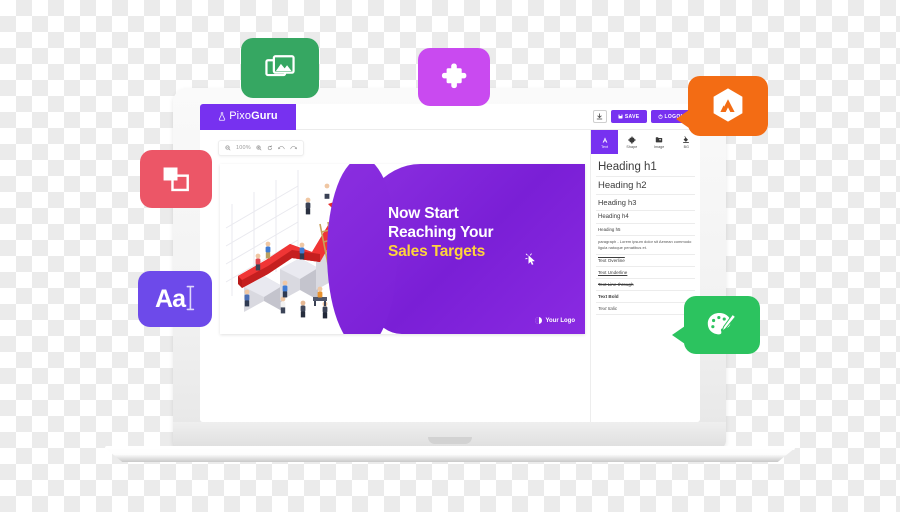 Image resolution: width=900 pixels, height=512 pixels. Describe the element at coordinates (620, 116) in the screenshot. I see `floppy-icon` at that location.